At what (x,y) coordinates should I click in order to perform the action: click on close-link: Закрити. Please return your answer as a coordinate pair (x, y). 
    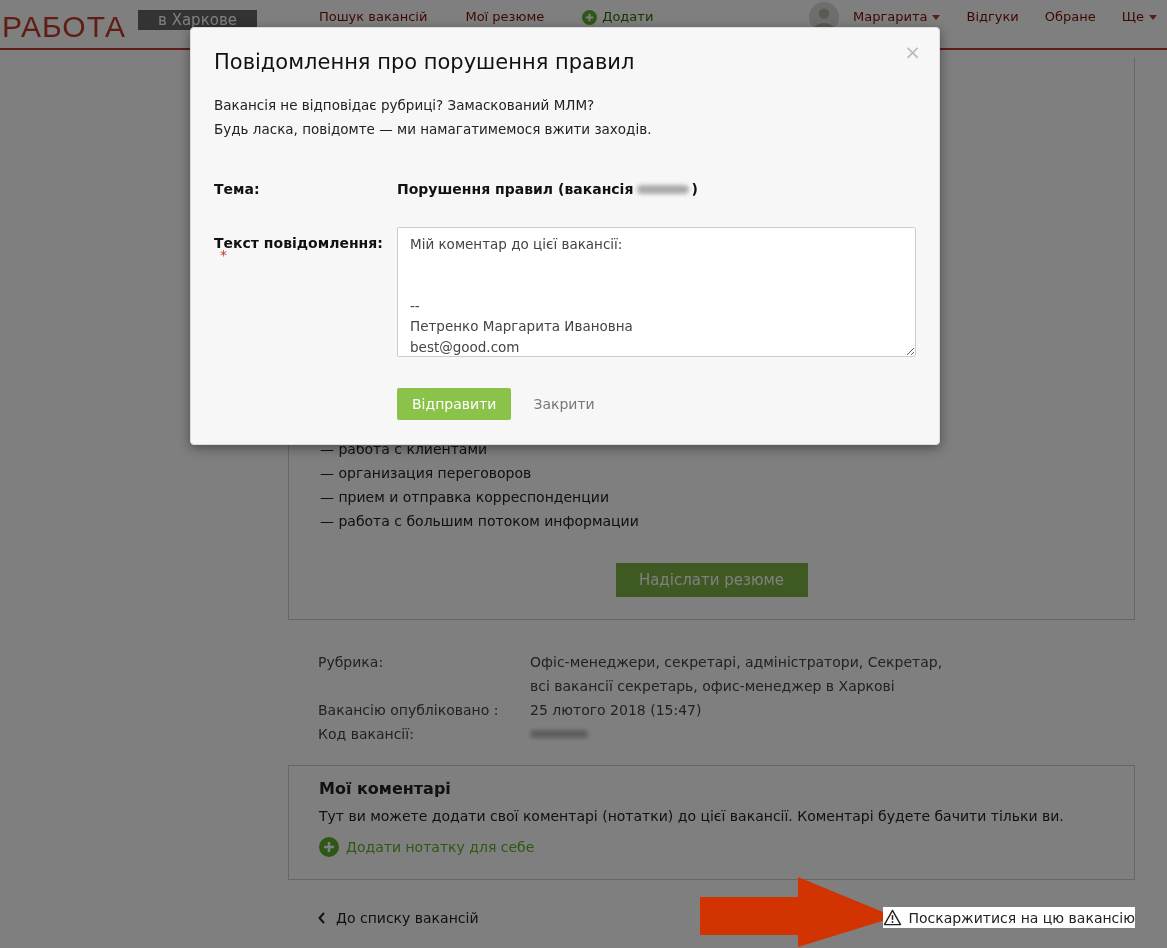
    Looking at the image, I should click on (564, 404).